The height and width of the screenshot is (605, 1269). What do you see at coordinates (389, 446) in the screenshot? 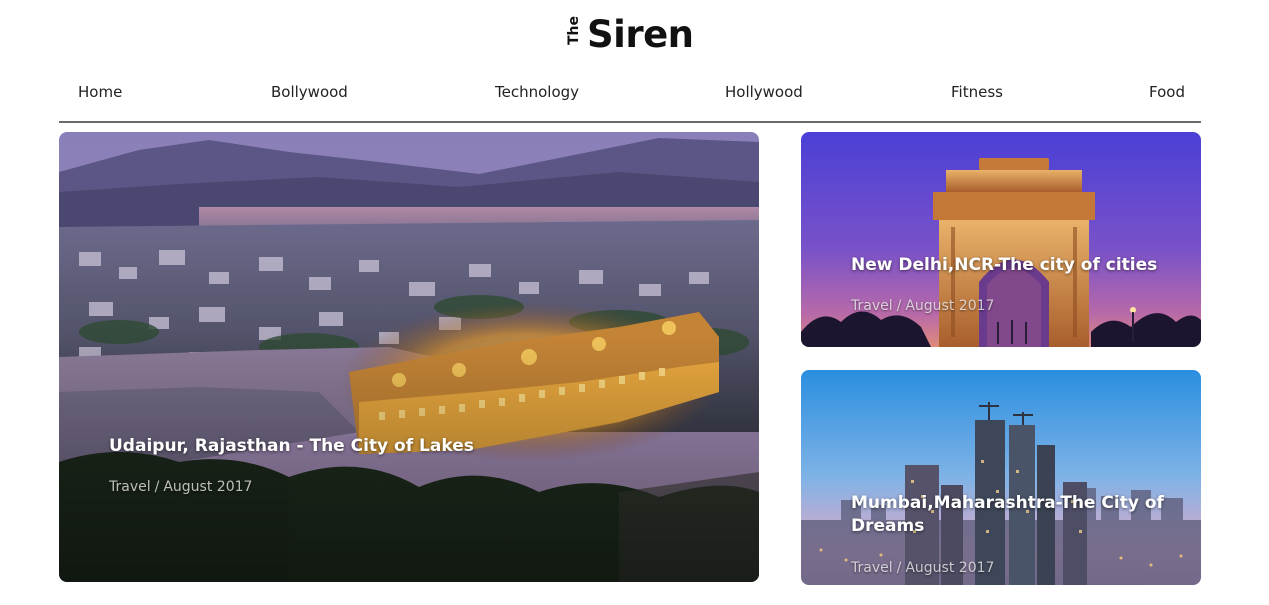
I see `featured-post-title: Udaipur, Rajasthan - The City of Lakes` at bounding box center [389, 446].